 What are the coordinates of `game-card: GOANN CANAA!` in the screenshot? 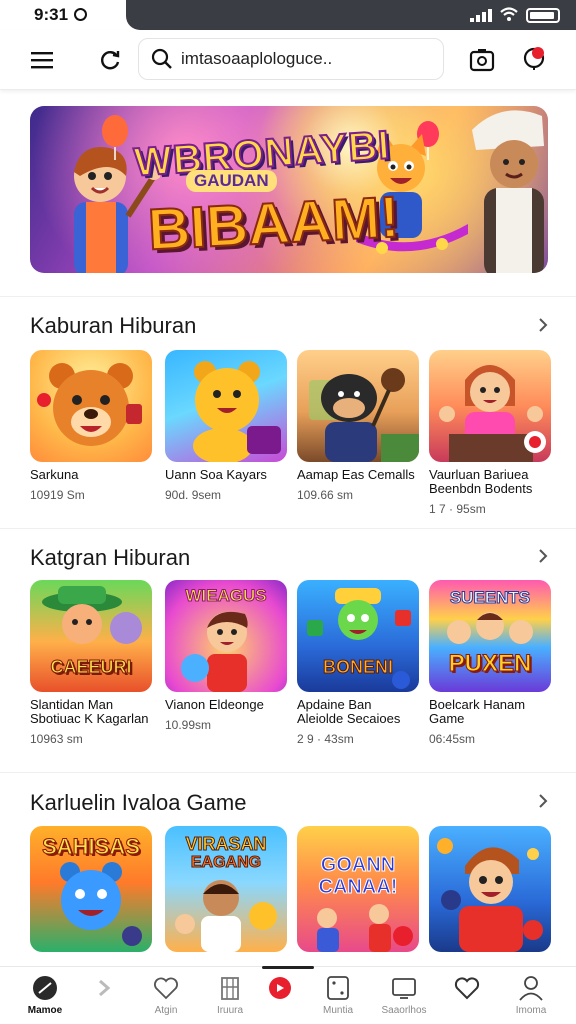 It's located at (358, 889).